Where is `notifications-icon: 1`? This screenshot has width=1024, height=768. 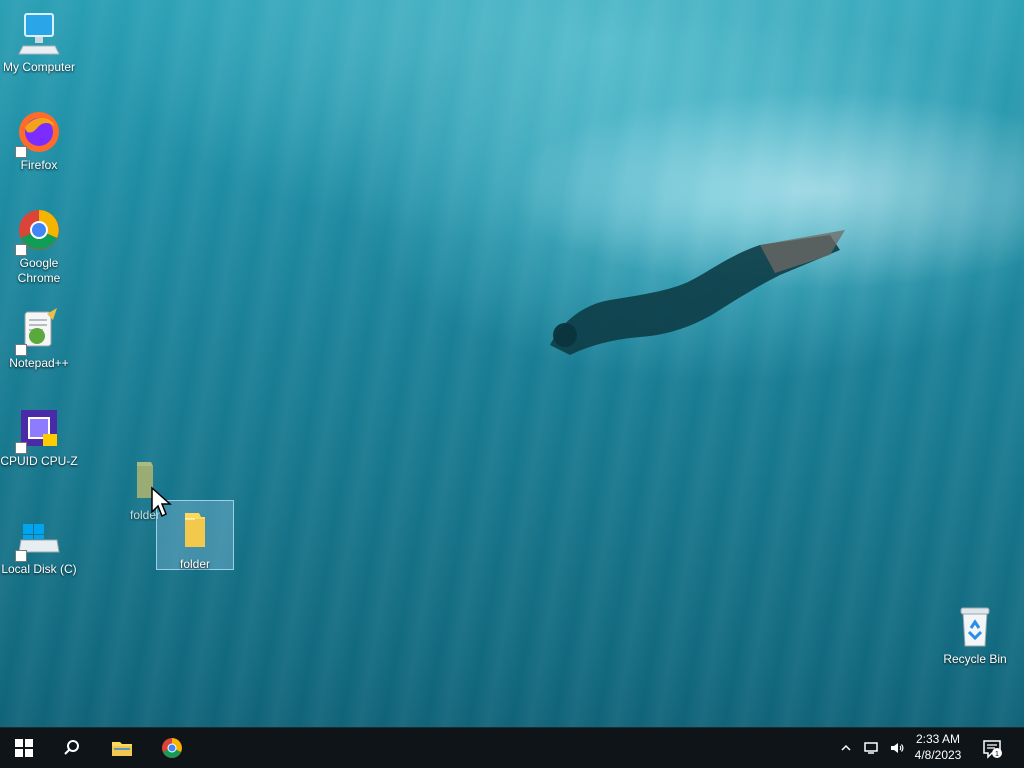 notifications-icon: 1 is located at coordinates (992, 749).